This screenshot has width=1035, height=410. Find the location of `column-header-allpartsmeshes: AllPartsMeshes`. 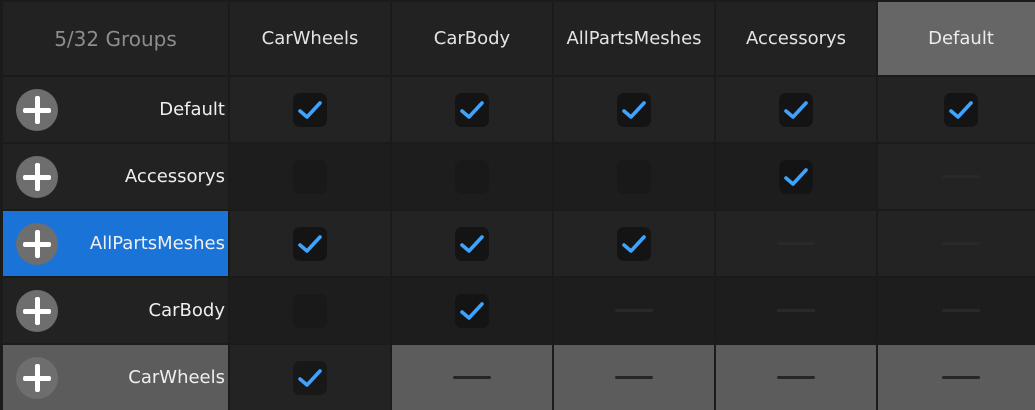

column-header-allpartsmeshes: AllPartsMeshes is located at coordinates (634, 38).